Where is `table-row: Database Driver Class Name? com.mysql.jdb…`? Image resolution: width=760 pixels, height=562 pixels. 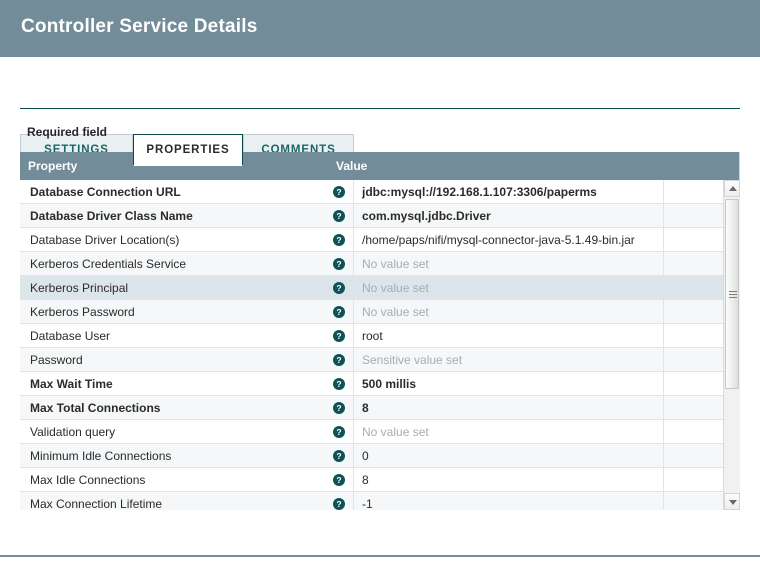 table-row: Database Driver Class Name? com.mysql.jdb… is located at coordinates (379, 216).